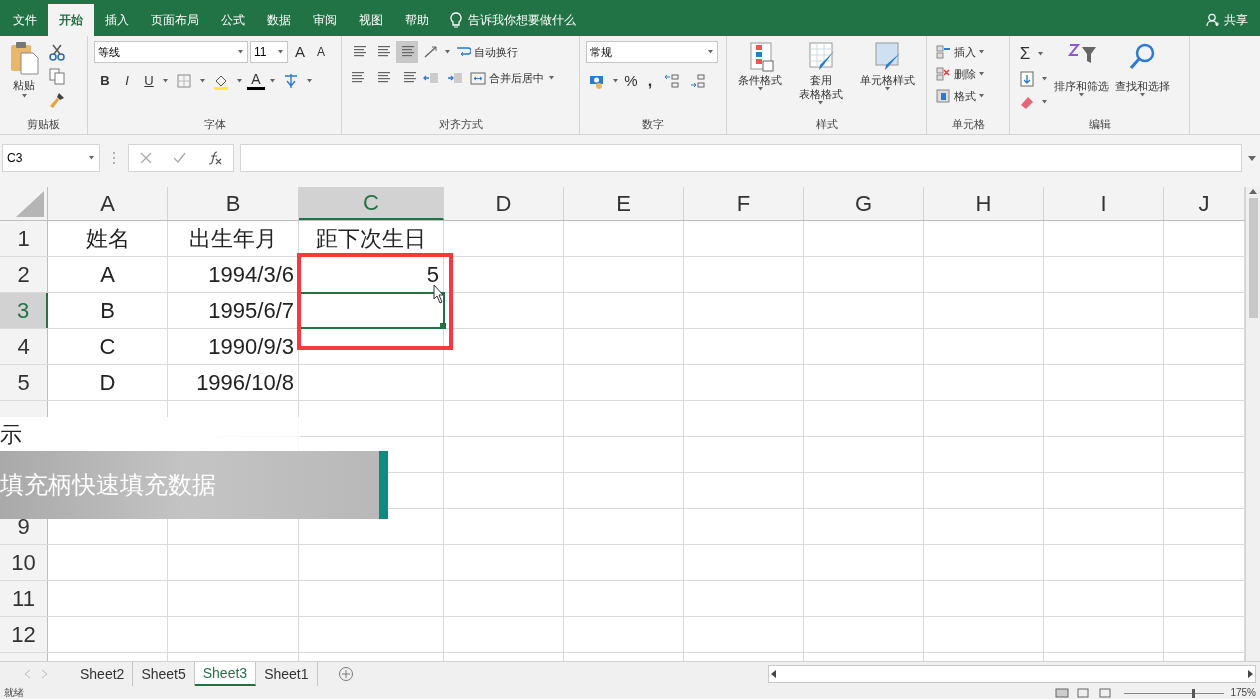  What do you see at coordinates (1174, 693) in the screenshot?
I see `zoom-slider` at bounding box center [1174, 693].